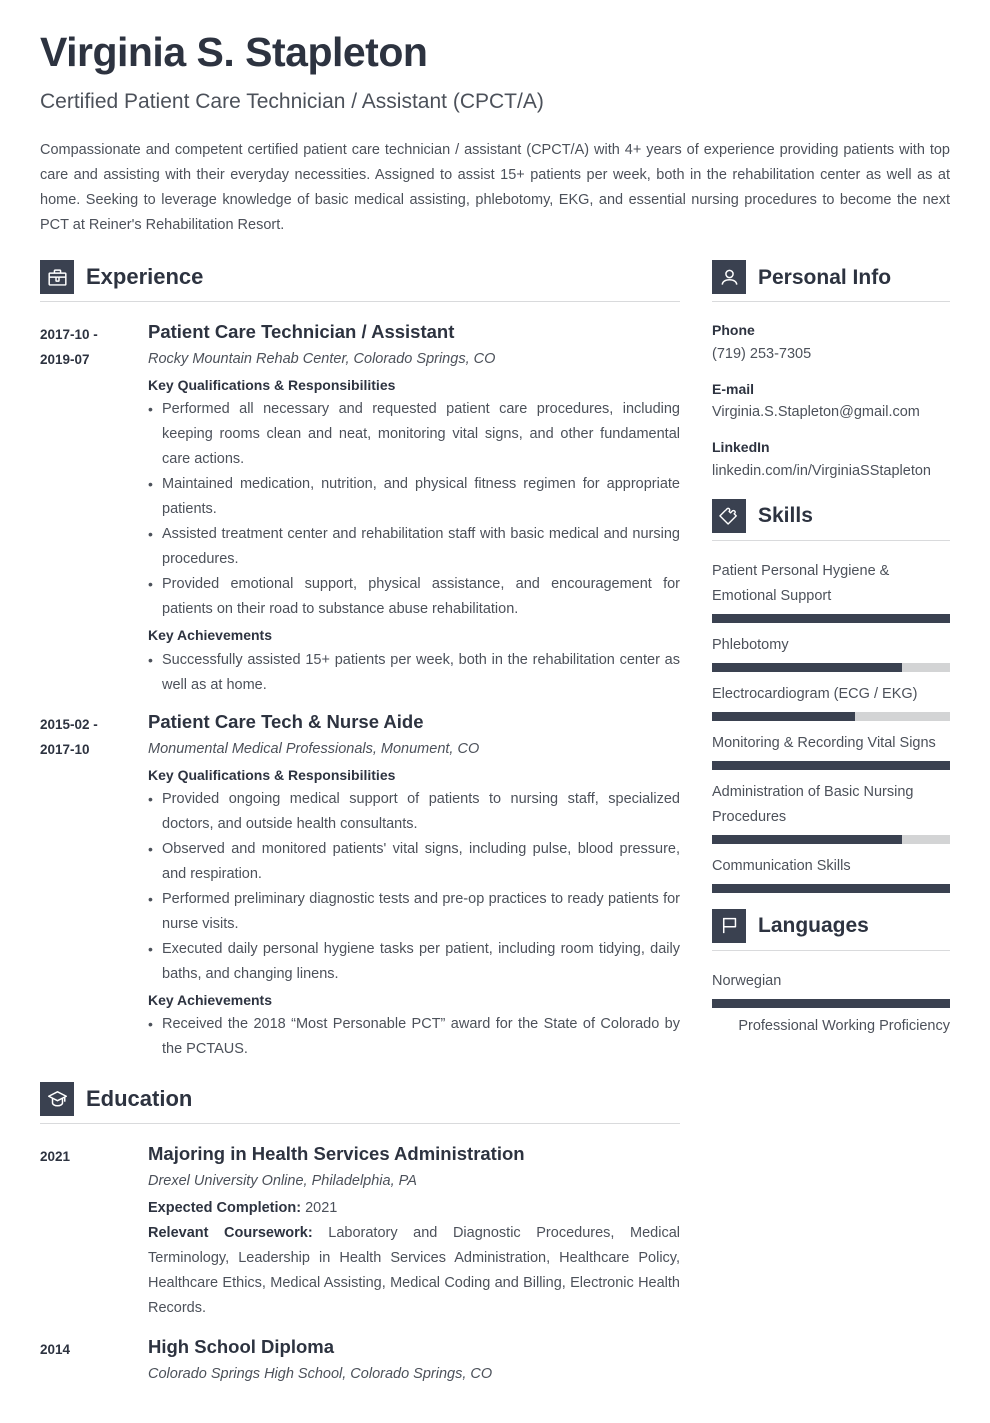  I want to click on skill-item: Phlebotomy, so click(831, 652).